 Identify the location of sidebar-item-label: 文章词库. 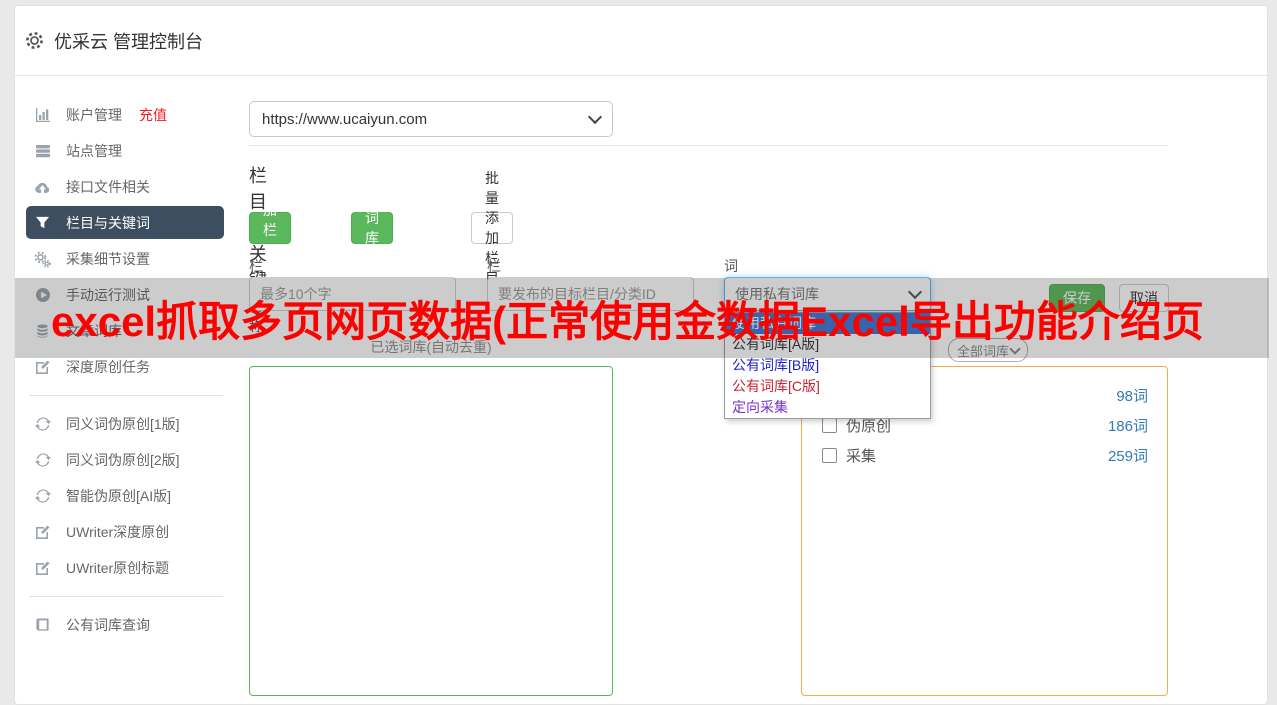
(94, 331).